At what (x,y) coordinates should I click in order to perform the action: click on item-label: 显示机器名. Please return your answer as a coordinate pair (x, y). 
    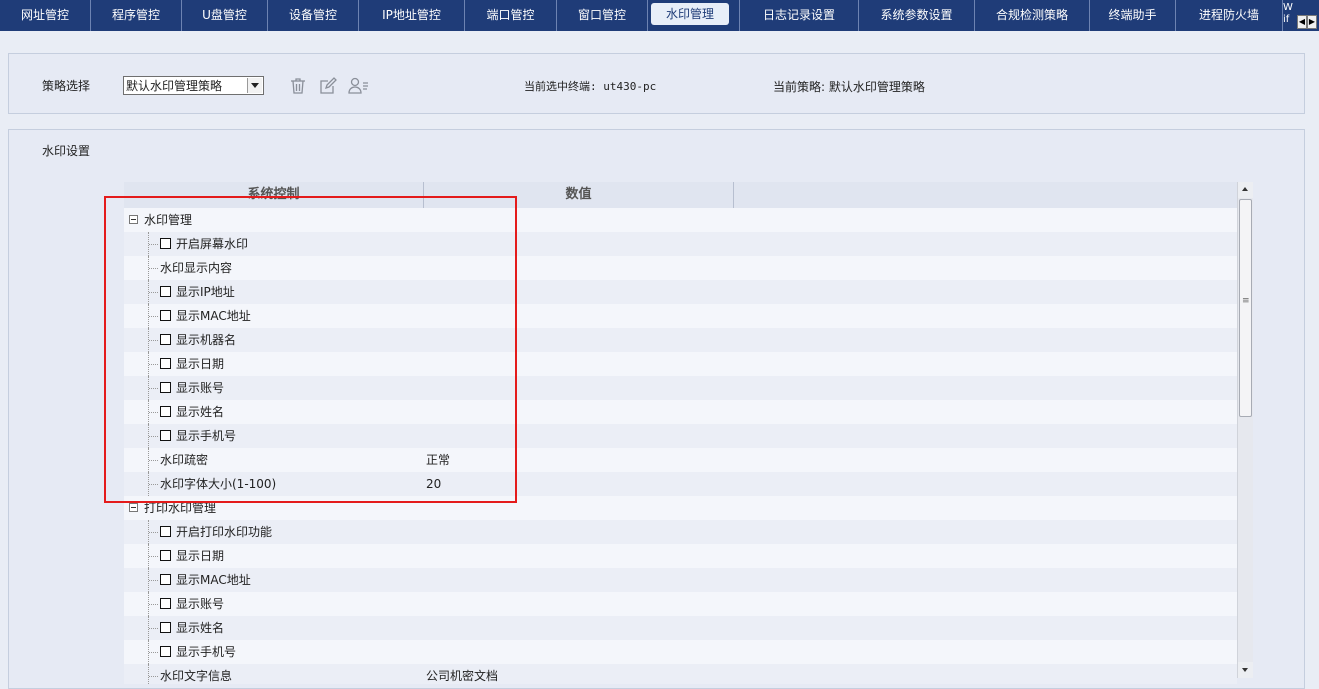
    Looking at the image, I should click on (206, 340).